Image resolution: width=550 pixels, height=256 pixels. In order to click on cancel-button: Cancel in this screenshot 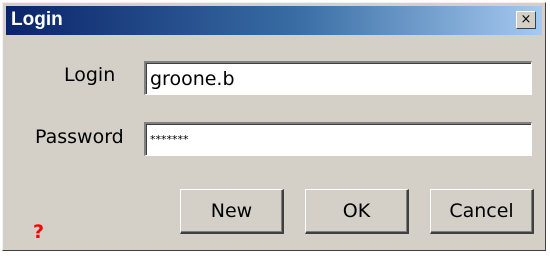, I will do `click(482, 211)`.